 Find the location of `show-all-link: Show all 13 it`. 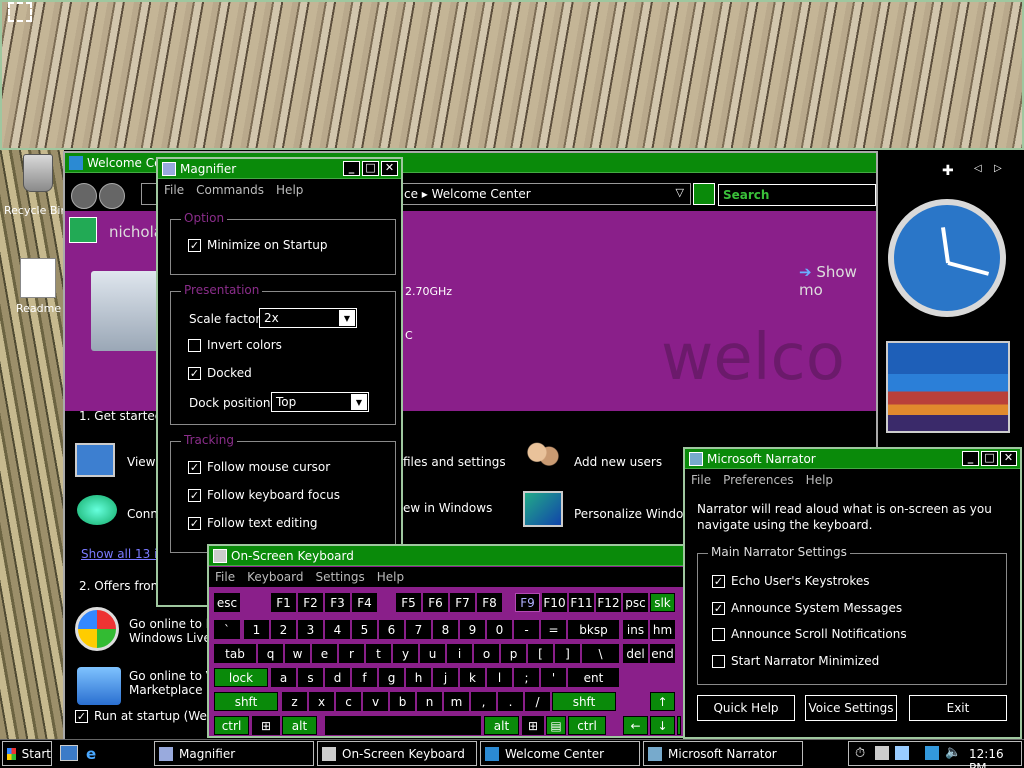

show-all-link: Show all 13 it is located at coordinates (121, 554).